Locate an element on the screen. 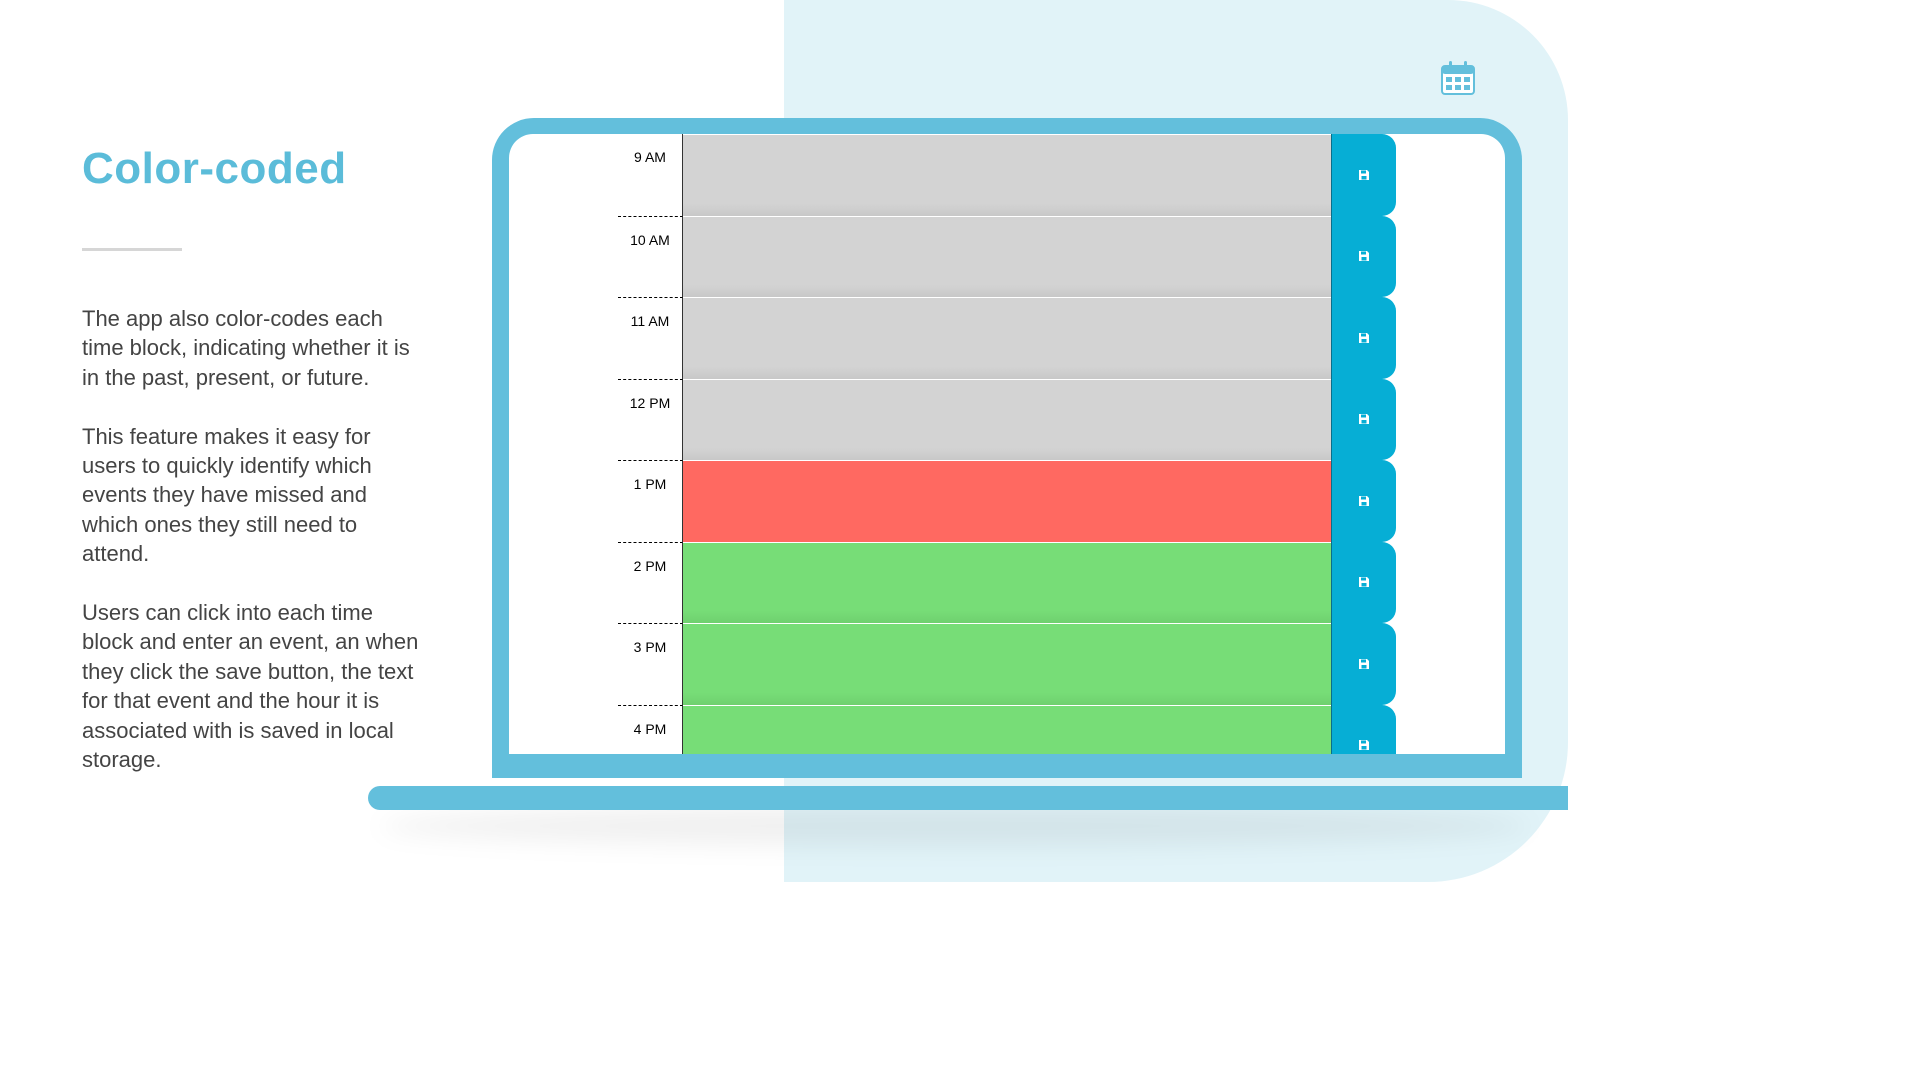 This screenshot has width=1920, height=1080. hour-label: 3 PM is located at coordinates (650, 664).